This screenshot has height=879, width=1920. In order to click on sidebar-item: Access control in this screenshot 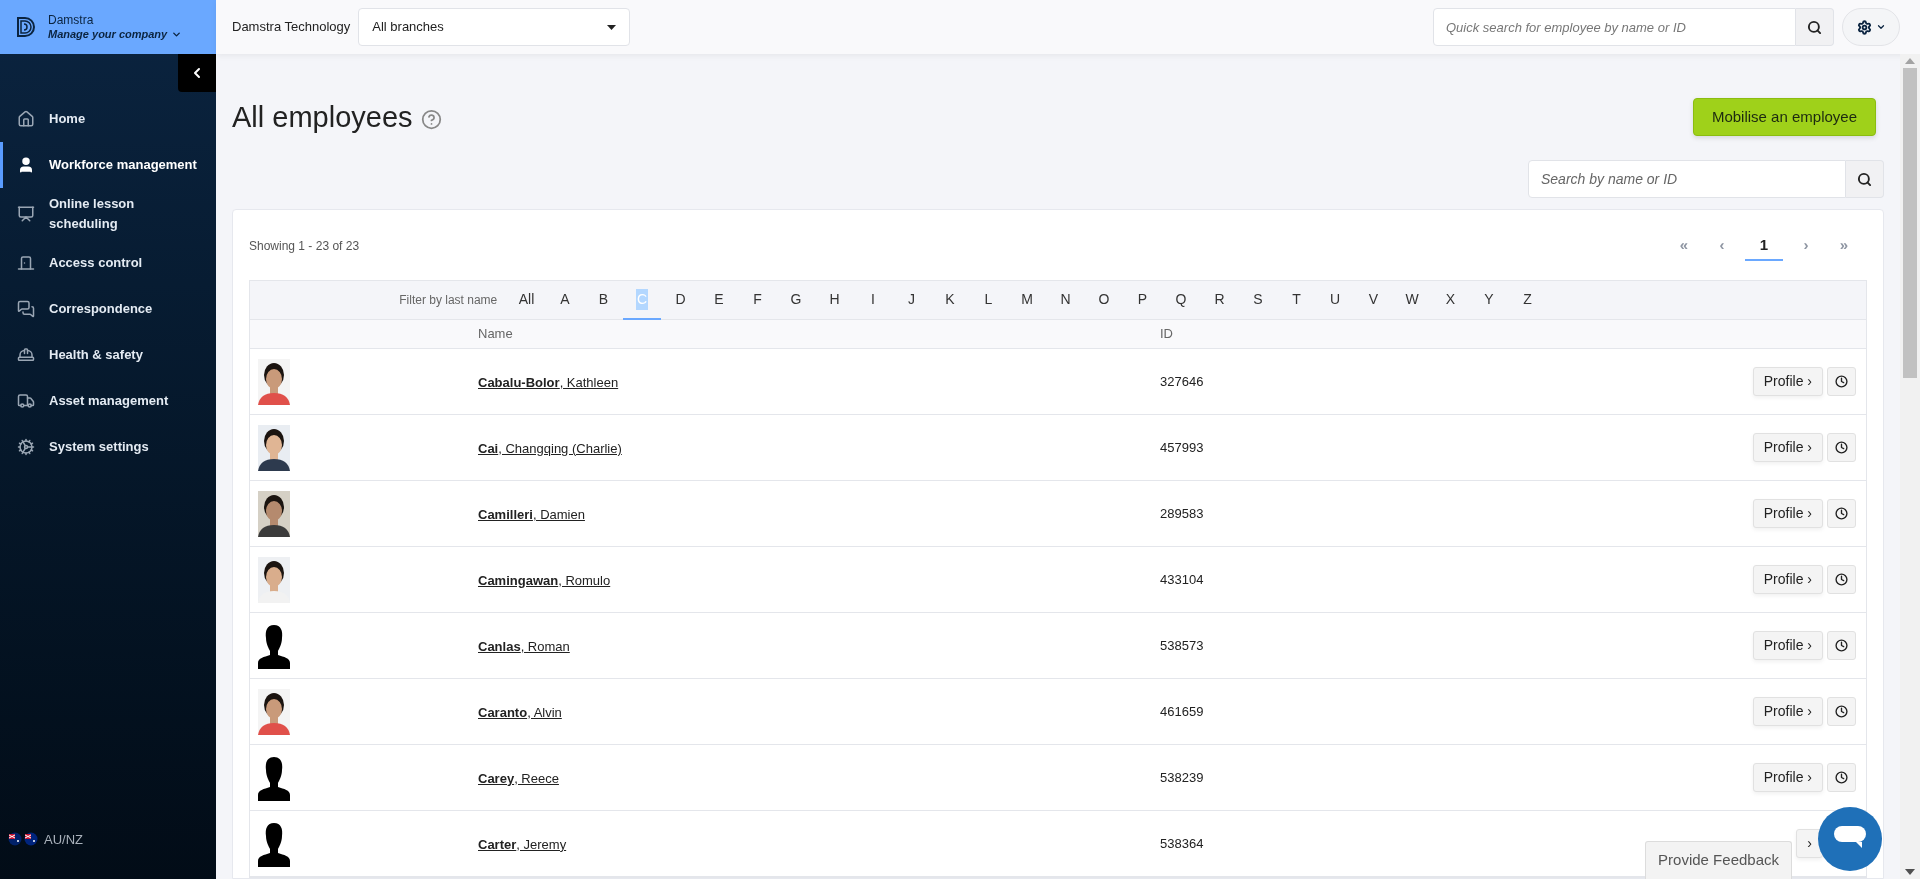, I will do `click(108, 263)`.